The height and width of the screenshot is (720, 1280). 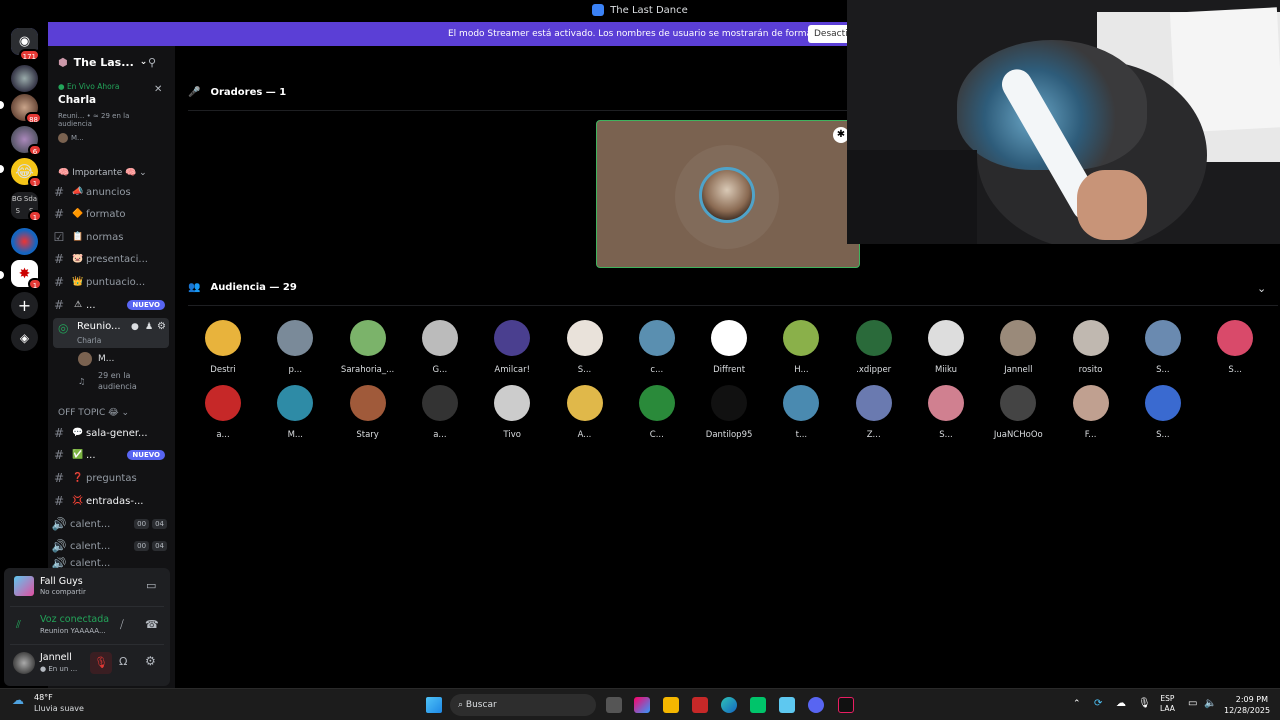 What do you see at coordinates (158, 89) in the screenshot?
I see `close-icon: ✕` at bounding box center [158, 89].